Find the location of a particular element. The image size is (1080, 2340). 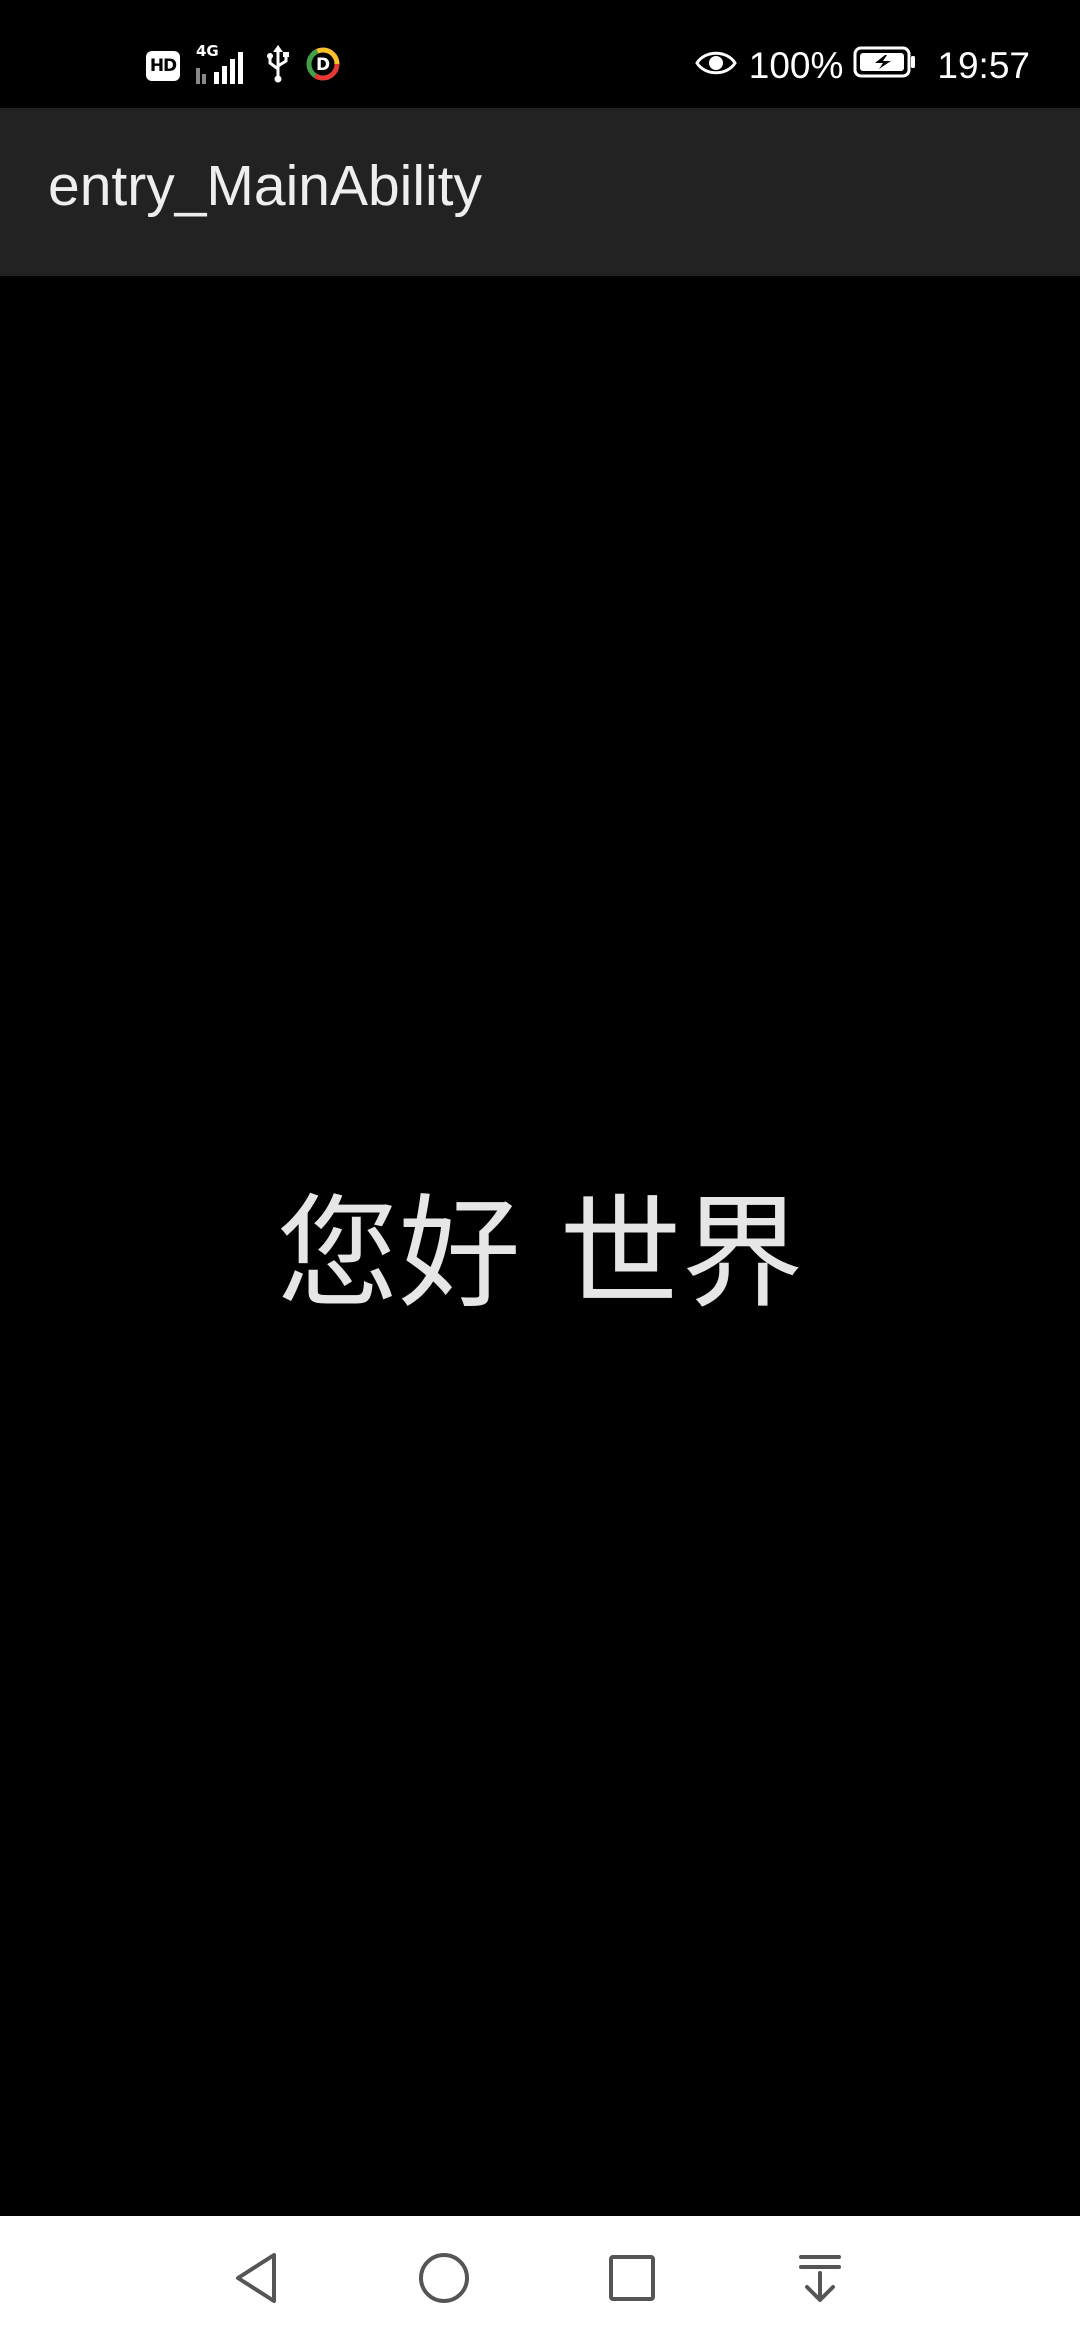

signal-icon: 4G is located at coordinates (222, 64).